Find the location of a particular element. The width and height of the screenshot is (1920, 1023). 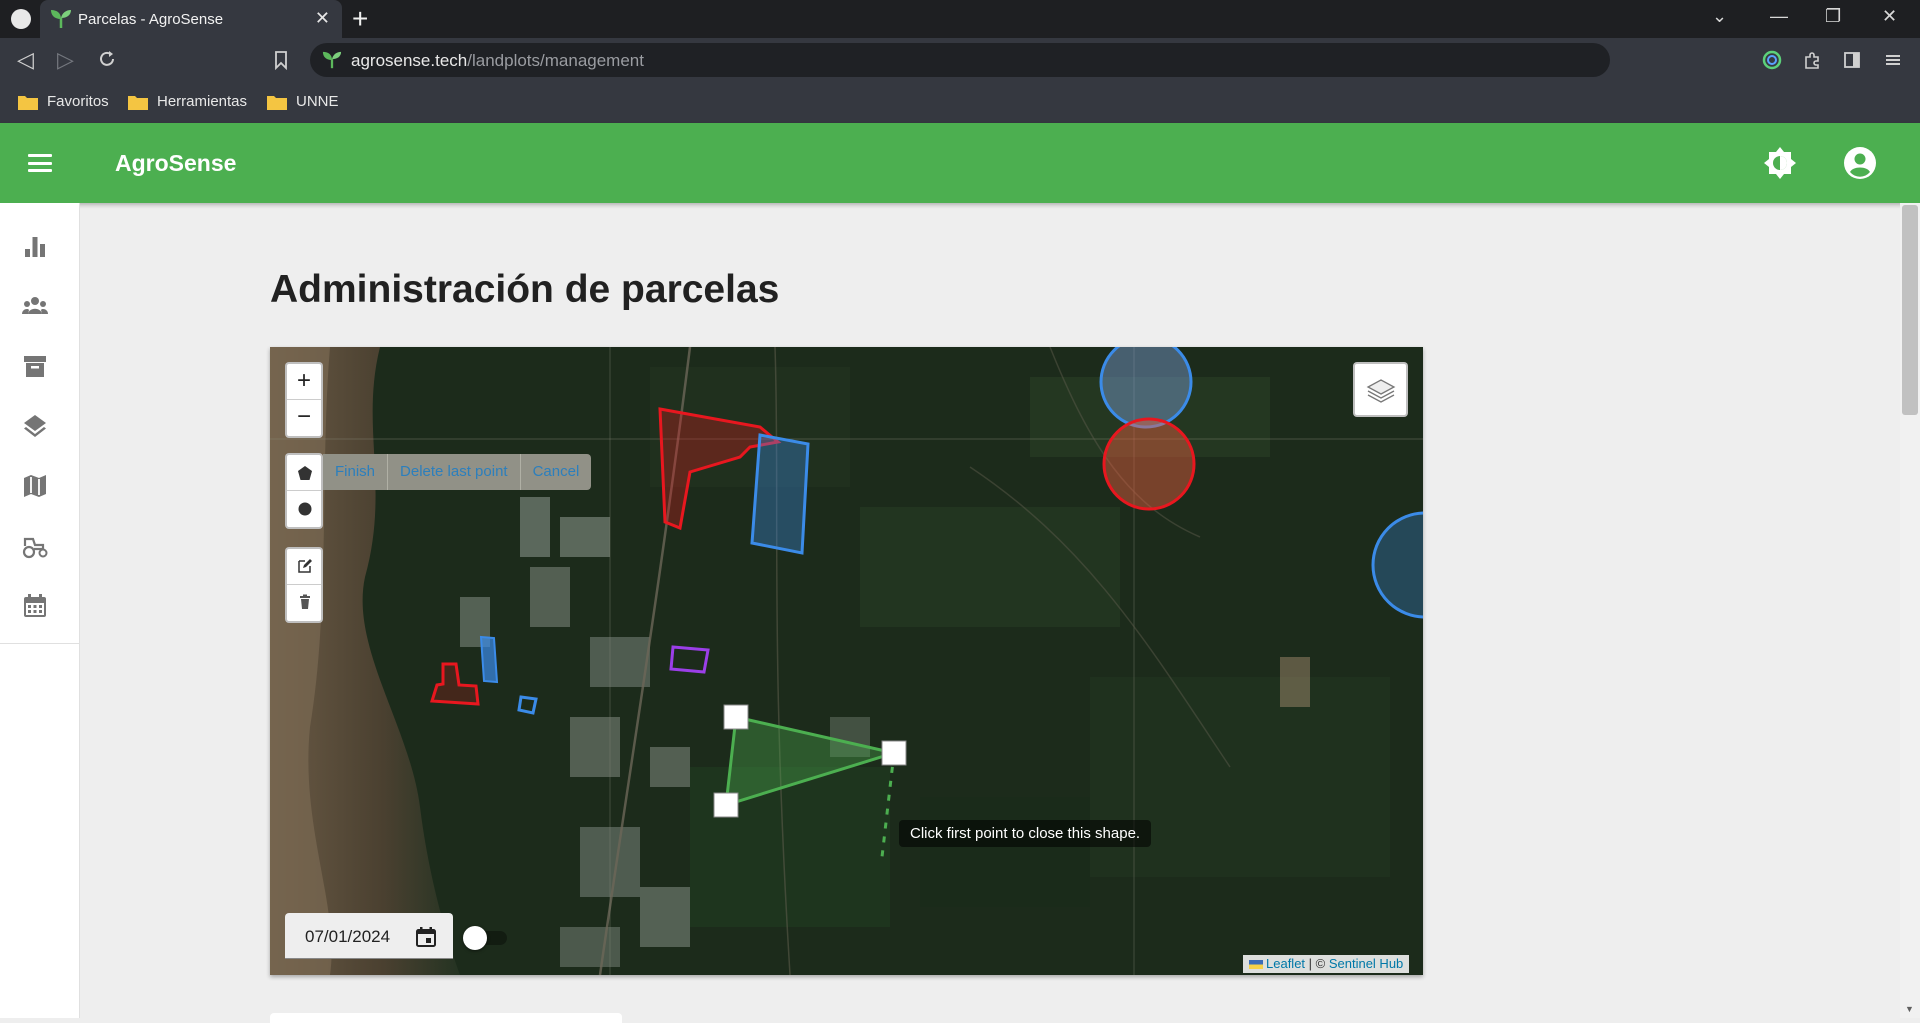

zoom-out-button: − is located at coordinates (304, 418).